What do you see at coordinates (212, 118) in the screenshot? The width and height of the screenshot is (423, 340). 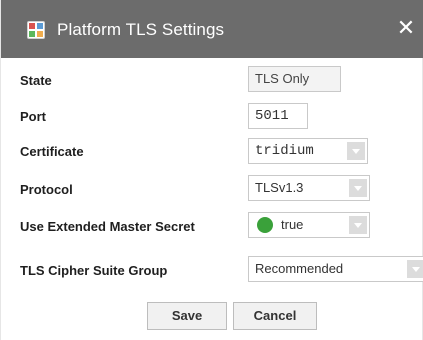 I see `port-row: Port 5011` at bounding box center [212, 118].